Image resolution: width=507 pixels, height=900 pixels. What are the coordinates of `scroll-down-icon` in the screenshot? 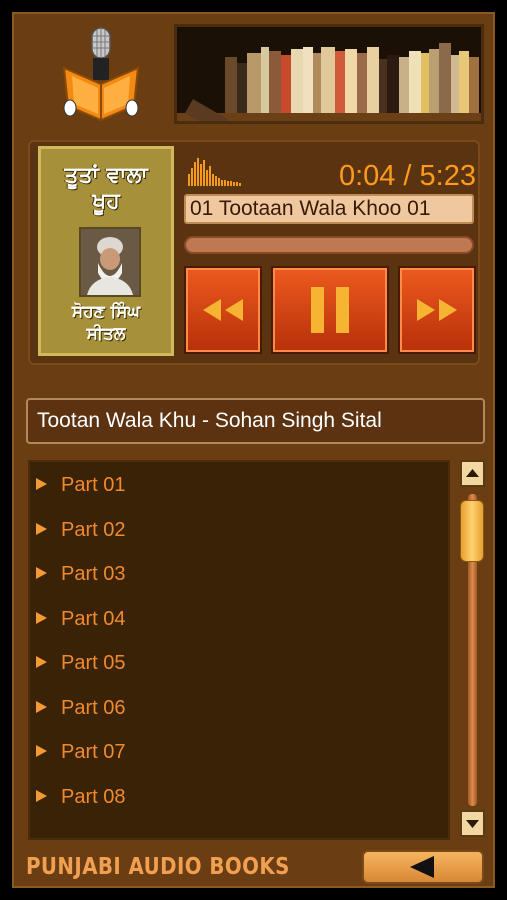 It's located at (472, 824).